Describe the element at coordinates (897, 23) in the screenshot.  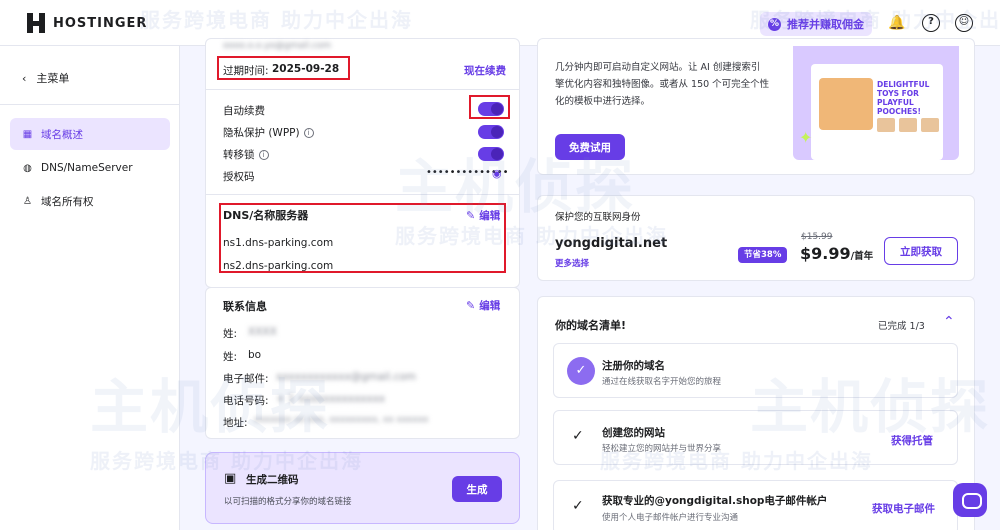
I see `bell-icon: 🔔` at that location.